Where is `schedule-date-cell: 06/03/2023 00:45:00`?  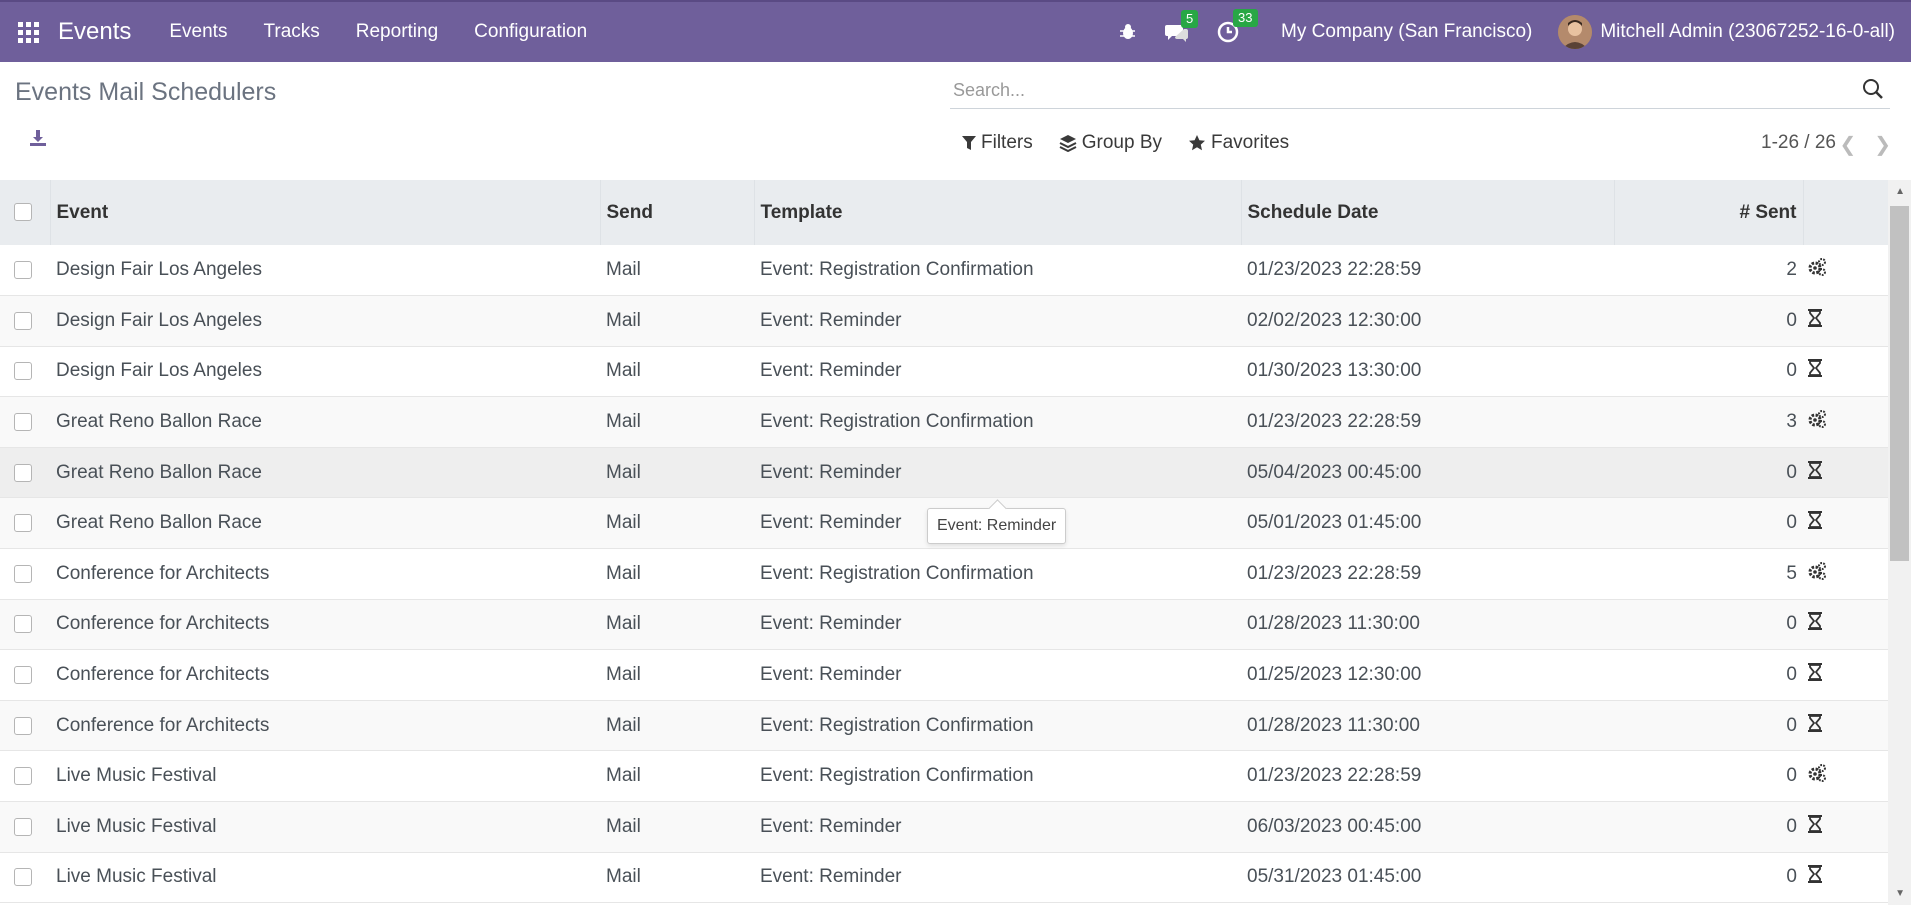
schedule-date-cell: 06/03/2023 00:45:00 is located at coordinates (1427, 827).